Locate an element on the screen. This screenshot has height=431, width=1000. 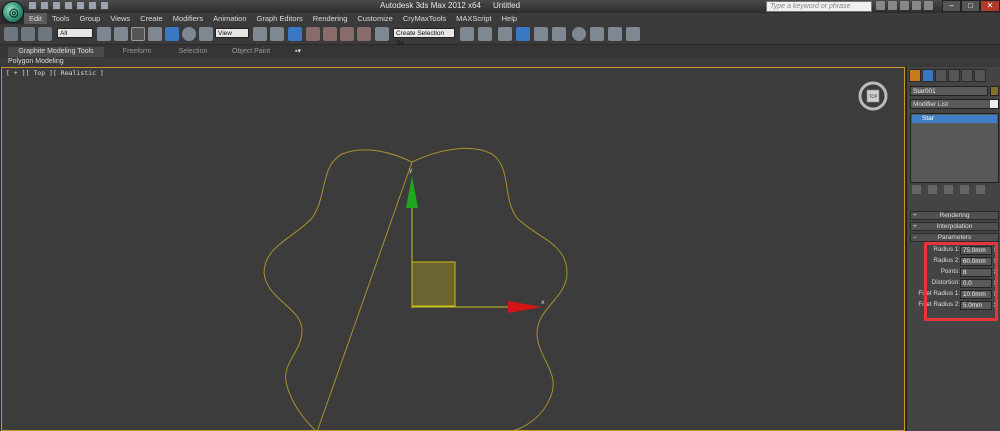
fillet-radius-1-field: 10.0mm is located at coordinates (976, 294).